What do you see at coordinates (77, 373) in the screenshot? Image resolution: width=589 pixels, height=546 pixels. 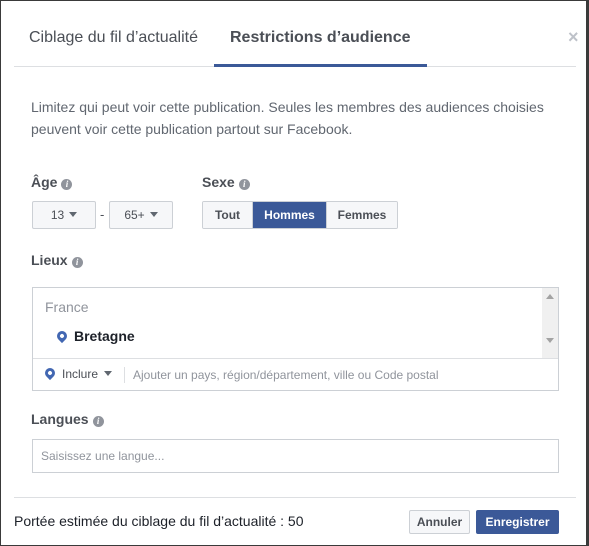 I see `include-dropdown: Inclure` at bounding box center [77, 373].